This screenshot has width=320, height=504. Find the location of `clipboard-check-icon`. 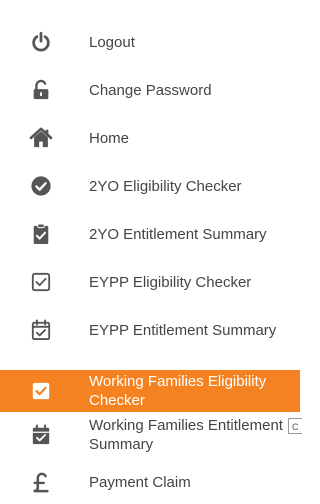

clipboard-check-icon is located at coordinates (41, 234).